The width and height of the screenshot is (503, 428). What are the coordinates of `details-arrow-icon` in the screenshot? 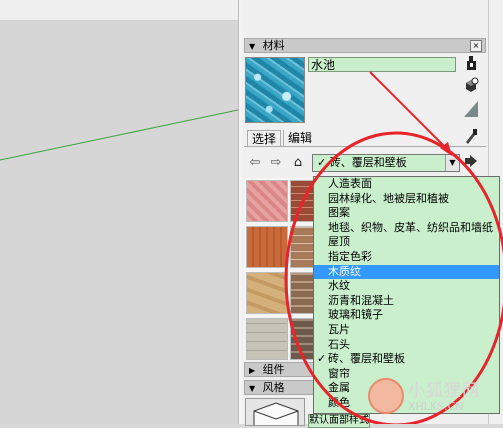 It's located at (471, 162).